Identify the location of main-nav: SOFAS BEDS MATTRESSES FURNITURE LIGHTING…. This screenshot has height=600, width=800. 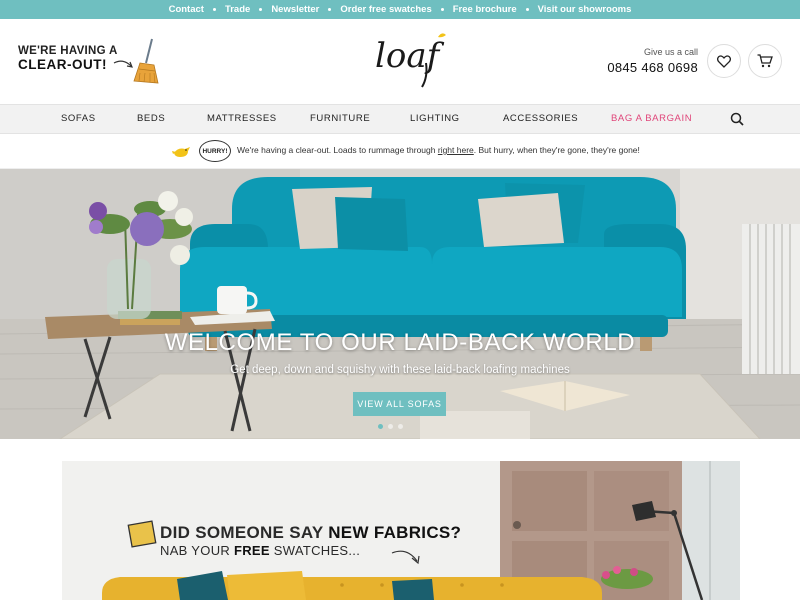
(400, 119).